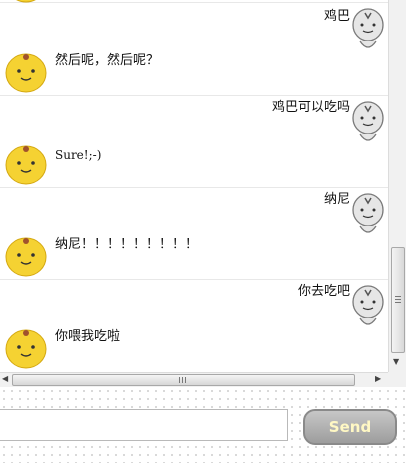  I want to click on message-row-bot: 纳尼！！！！！！！！！, so click(194, 255).